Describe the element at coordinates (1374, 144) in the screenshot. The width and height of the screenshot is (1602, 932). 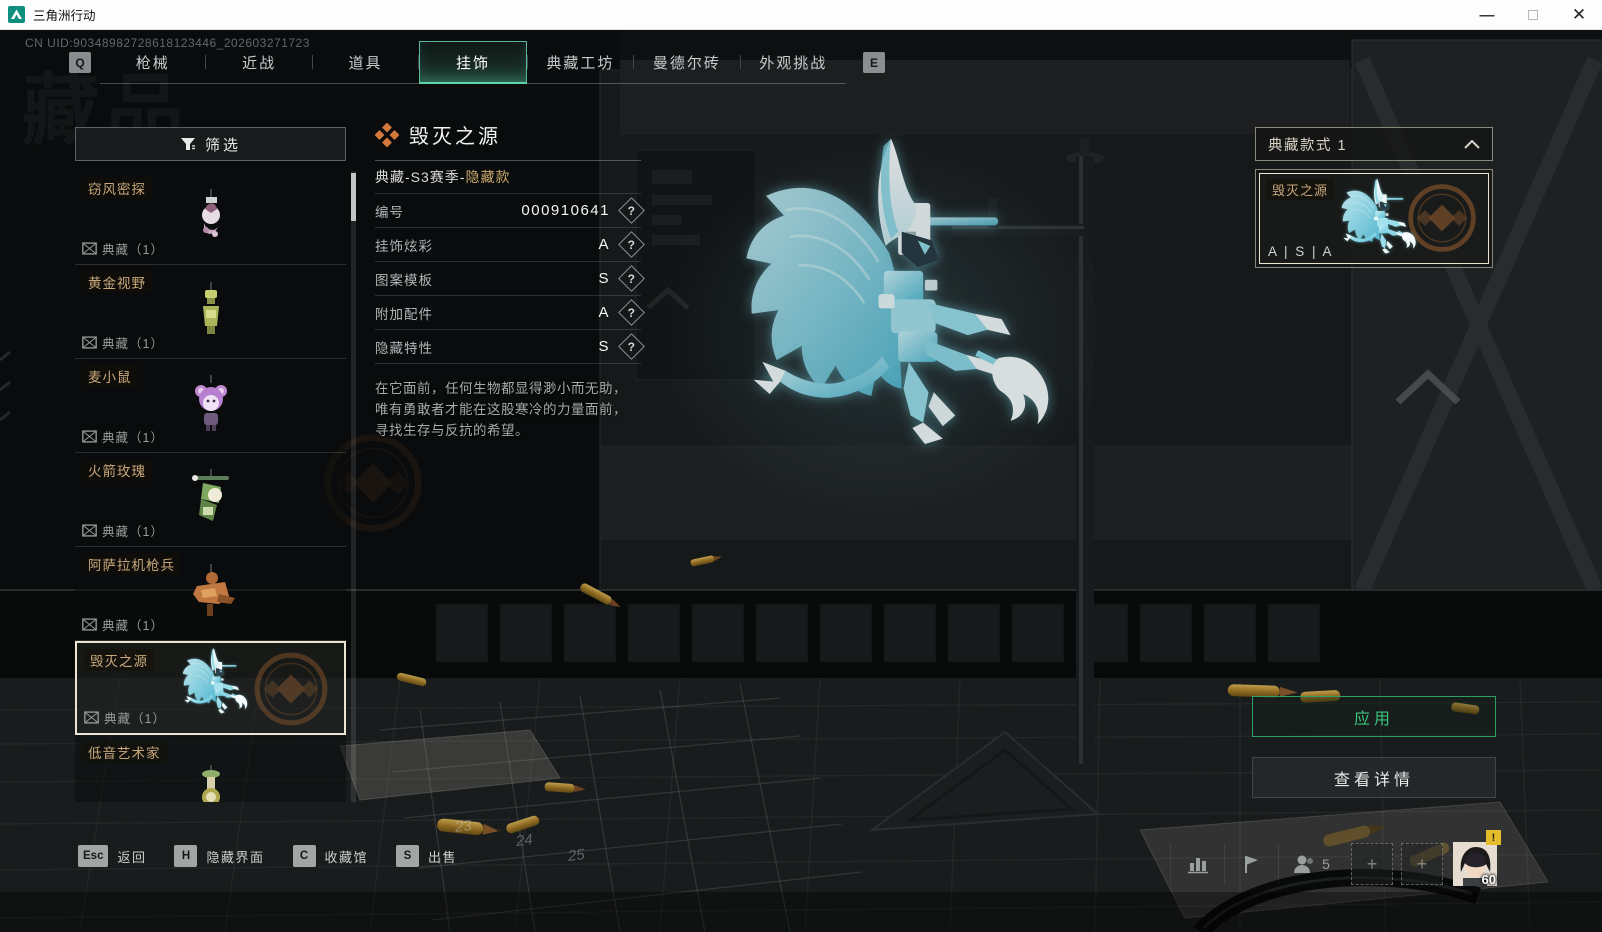
I see `style-dropdown: 典藏款式 1` at that location.